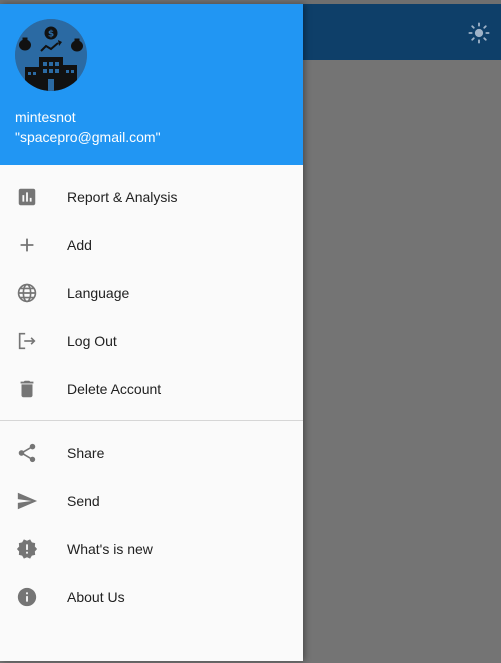 The height and width of the screenshot is (663, 501). What do you see at coordinates (96, 597) in the screenshot?
I see `menu-item-label: About Us` at bounding box center [96, 597].